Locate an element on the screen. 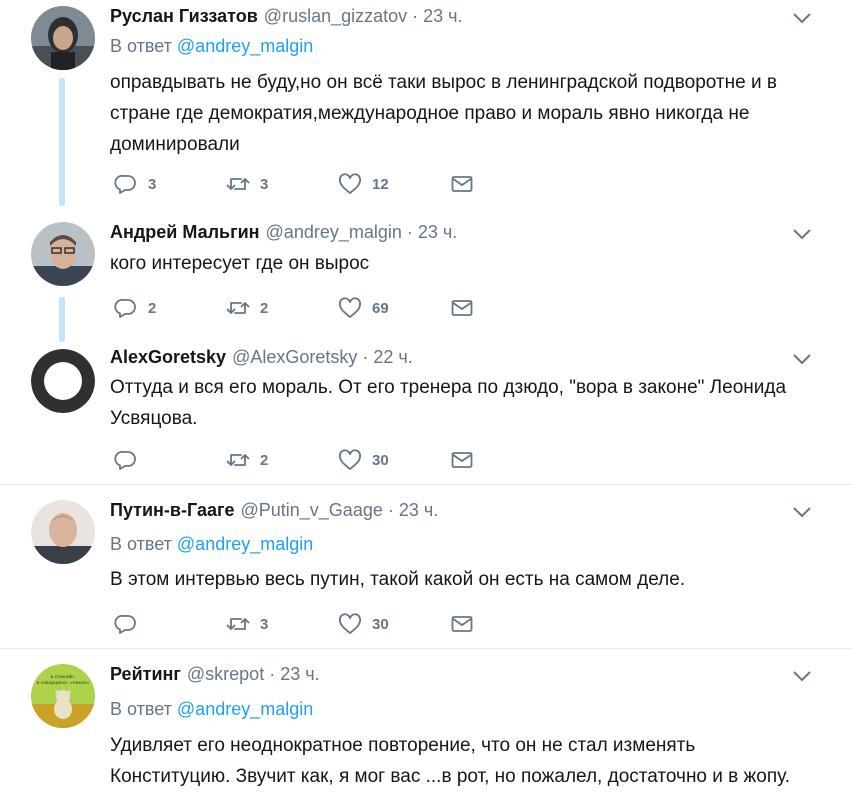 Image resolution: width=853 pixels, height=801 pixels. tweet-header: Руслан Гиззатов @ruslan_gizzatov · 23 ч. is located at coordinates (286, 18).